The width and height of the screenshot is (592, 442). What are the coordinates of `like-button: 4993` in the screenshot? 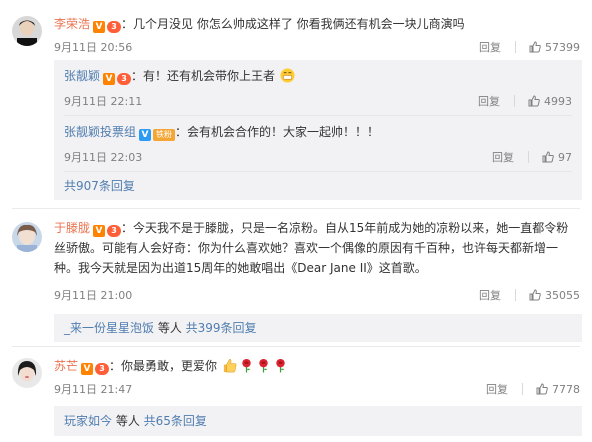 It's located at (550, 101).